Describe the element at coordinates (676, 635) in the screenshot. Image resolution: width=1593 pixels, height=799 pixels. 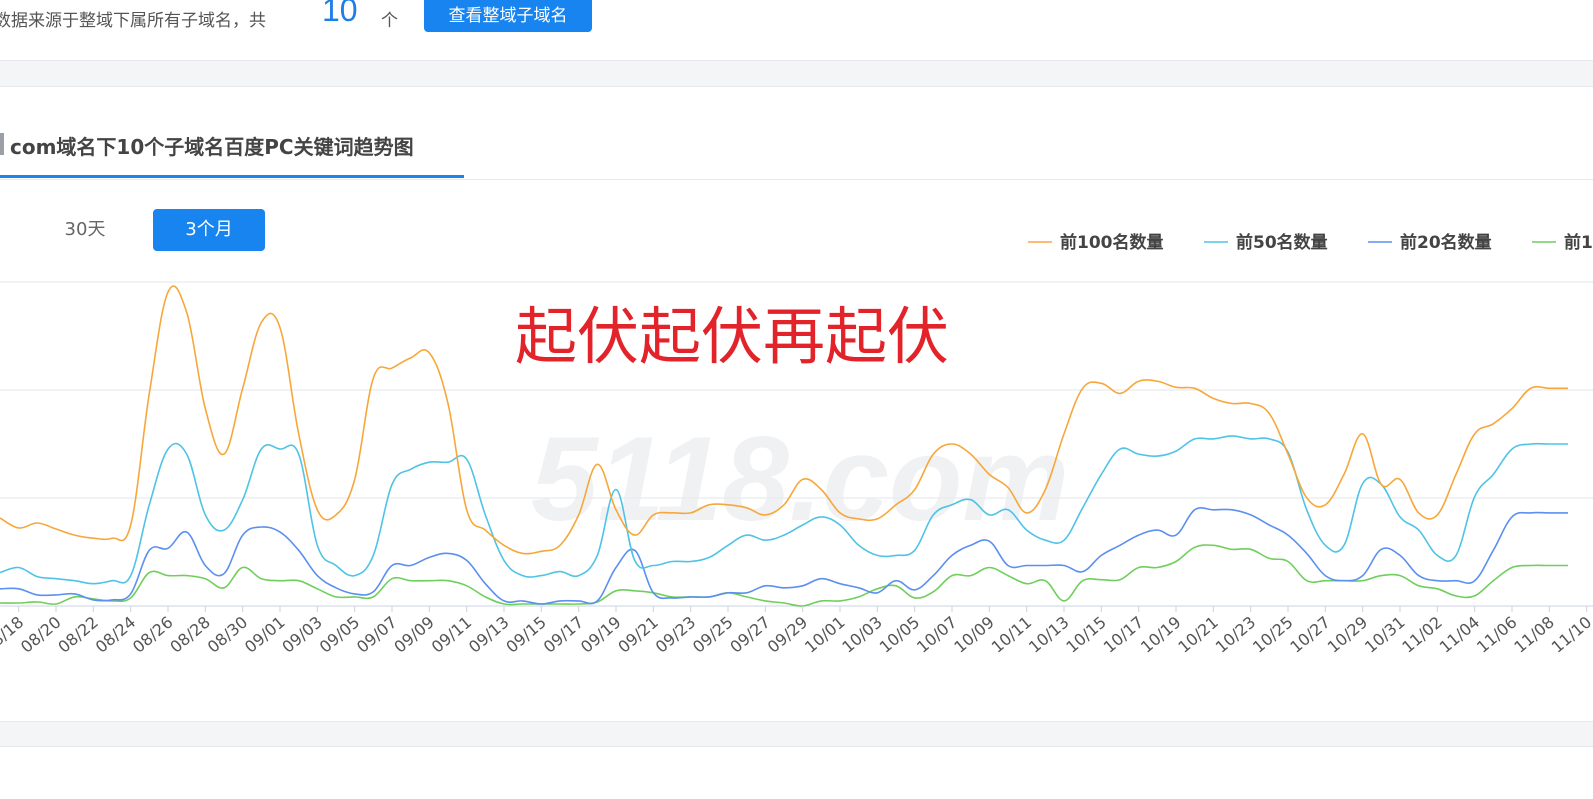
I see `x-tick-label: 09/23` at that location.